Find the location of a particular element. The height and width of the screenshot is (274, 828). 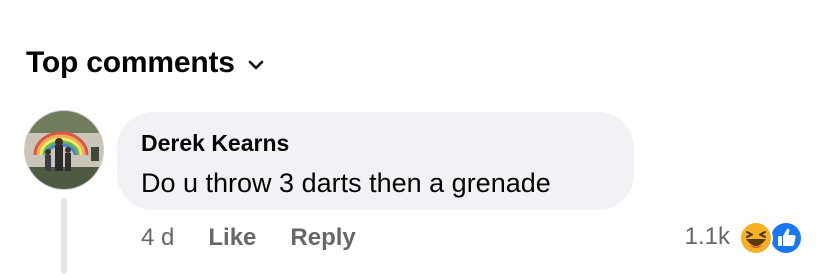

avatar-photo is located at coordinates (64, 150).